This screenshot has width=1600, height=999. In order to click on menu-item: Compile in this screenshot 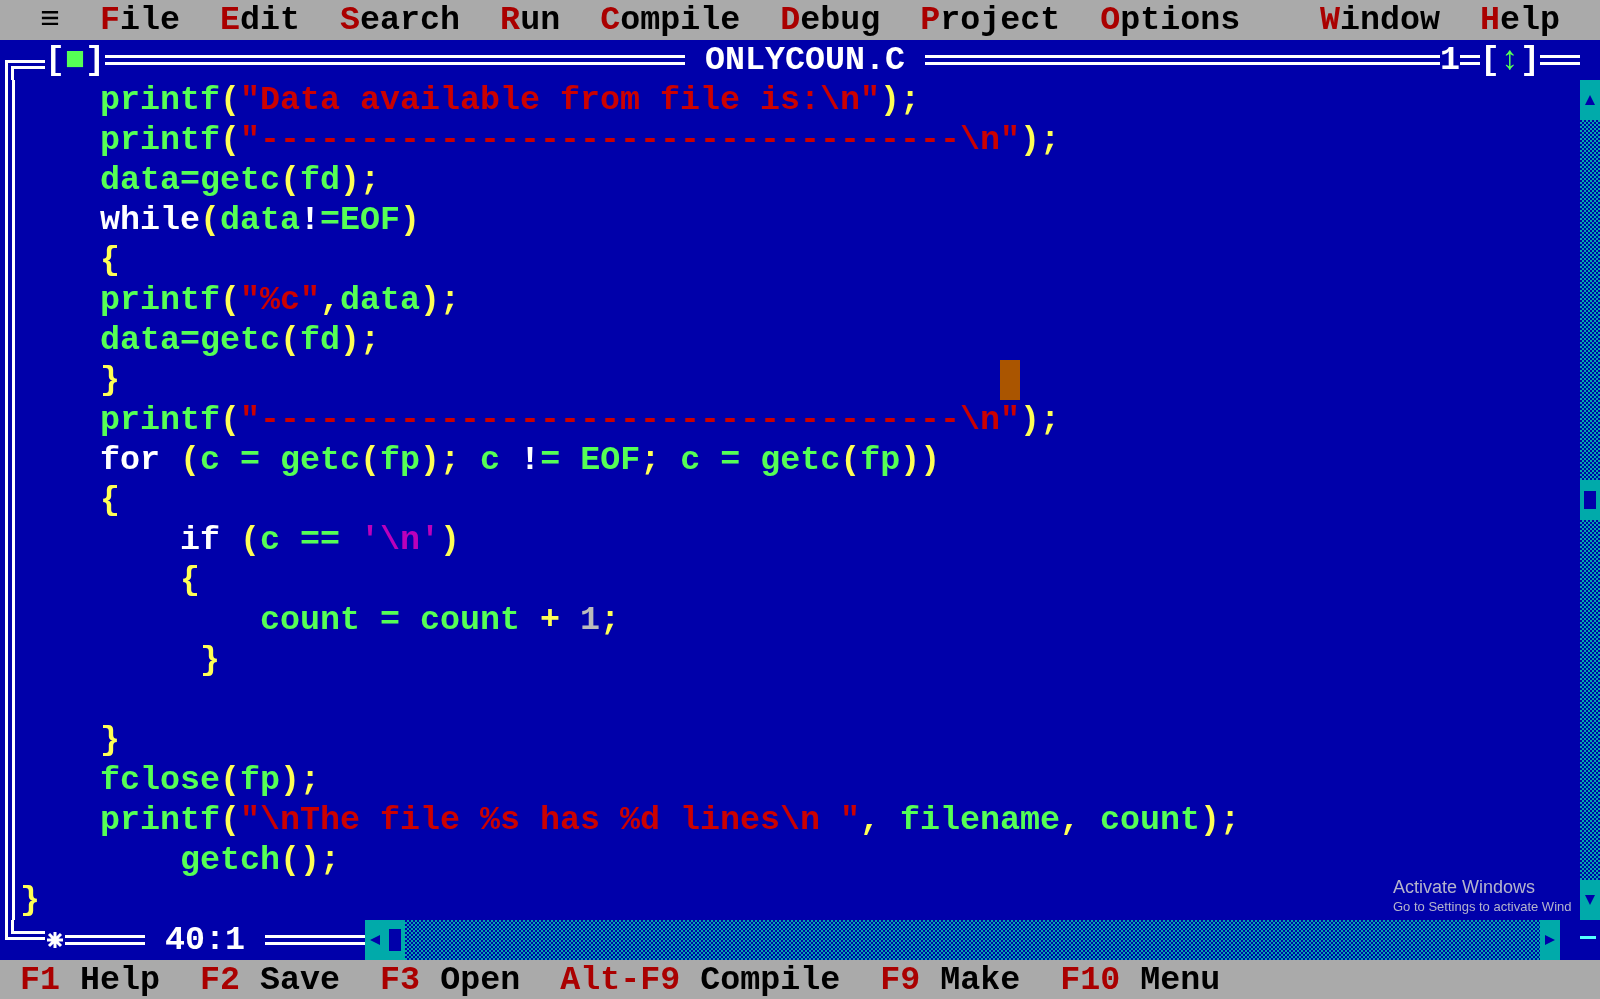, I will do `click(670, 20)`.